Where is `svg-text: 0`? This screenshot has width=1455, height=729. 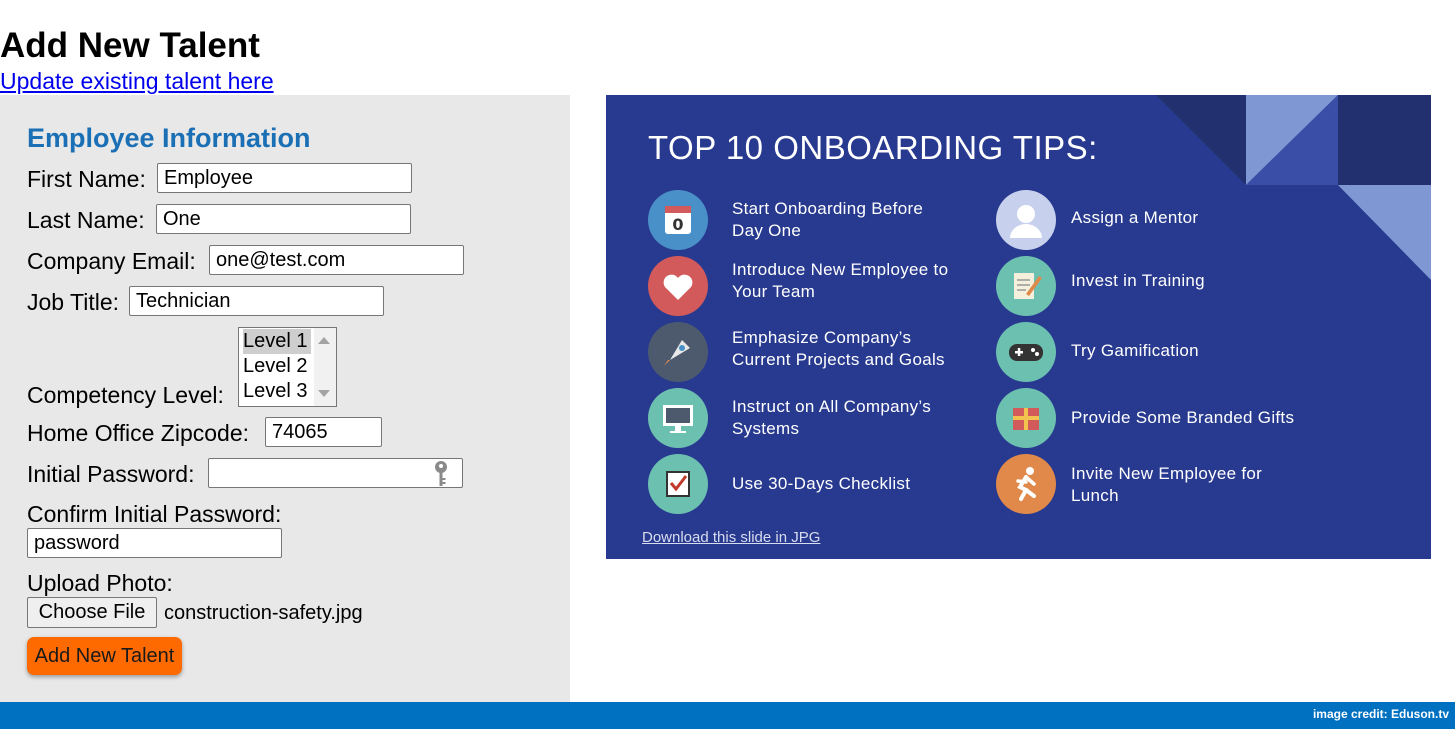
svg-text: 0 is located at coordinates (677, 224).